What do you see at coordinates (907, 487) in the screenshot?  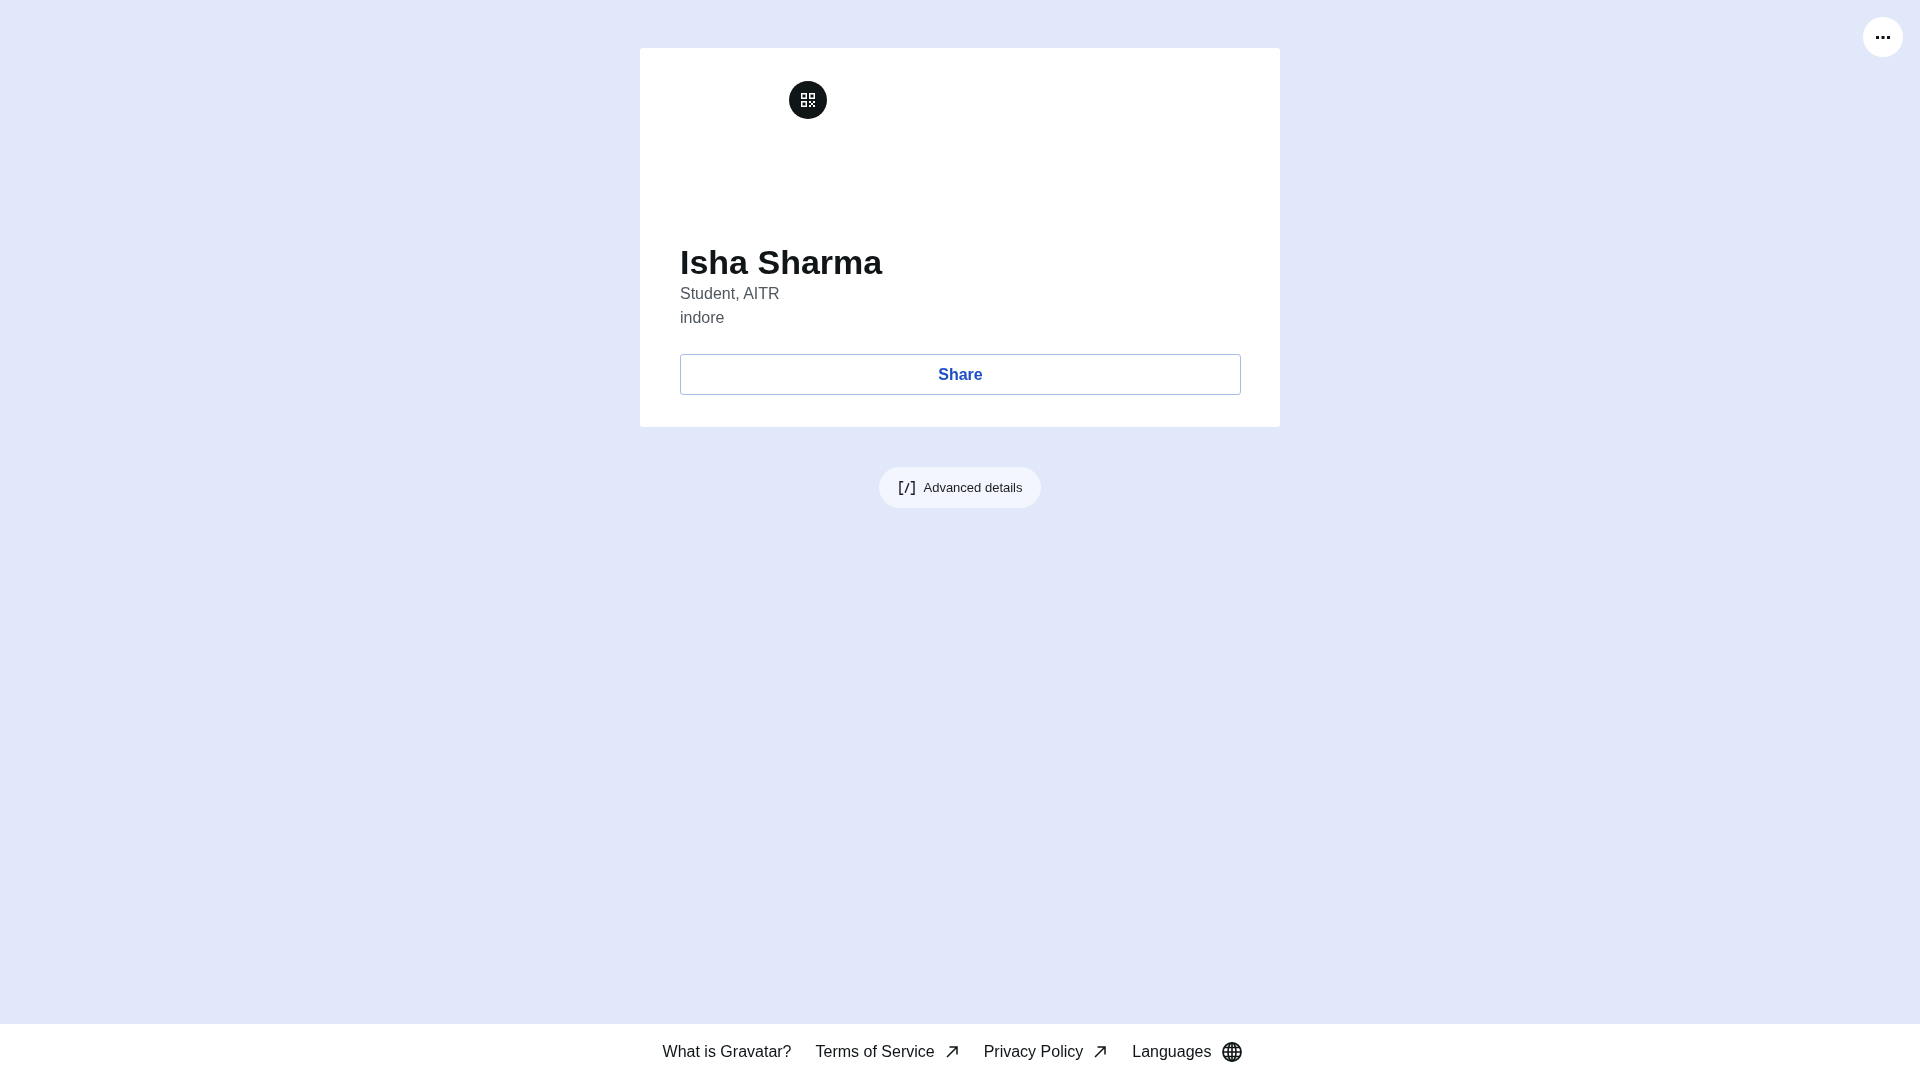 I see `code-icon` at bounding box center [907, 487].